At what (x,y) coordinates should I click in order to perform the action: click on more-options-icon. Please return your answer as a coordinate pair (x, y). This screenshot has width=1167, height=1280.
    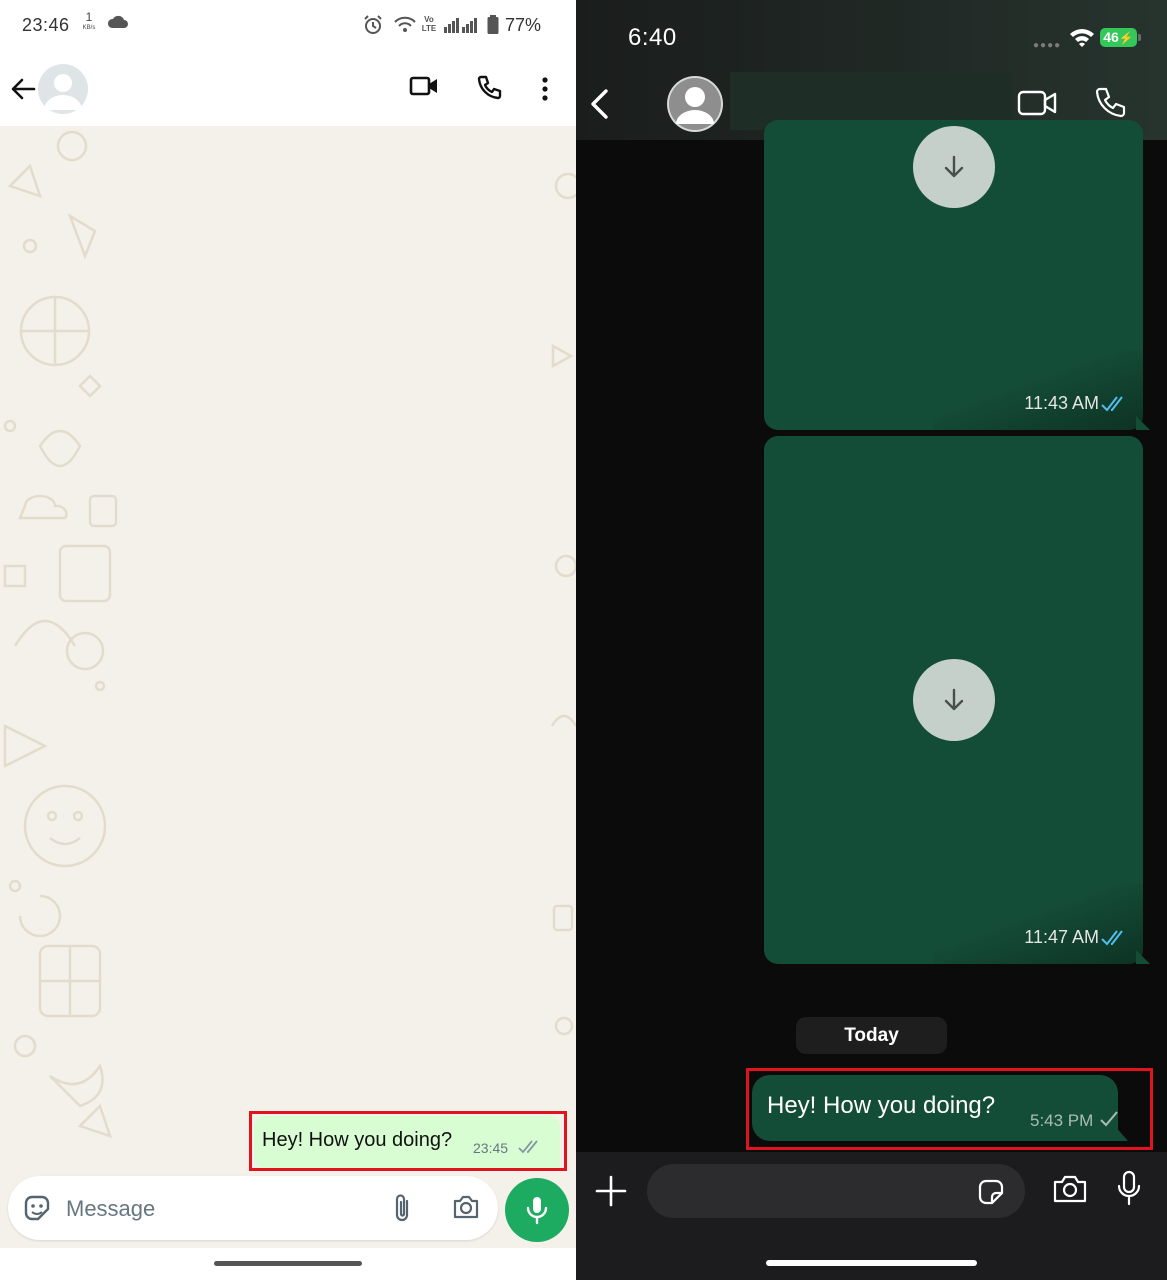
    Looking at the image, I should click on (545, 89).